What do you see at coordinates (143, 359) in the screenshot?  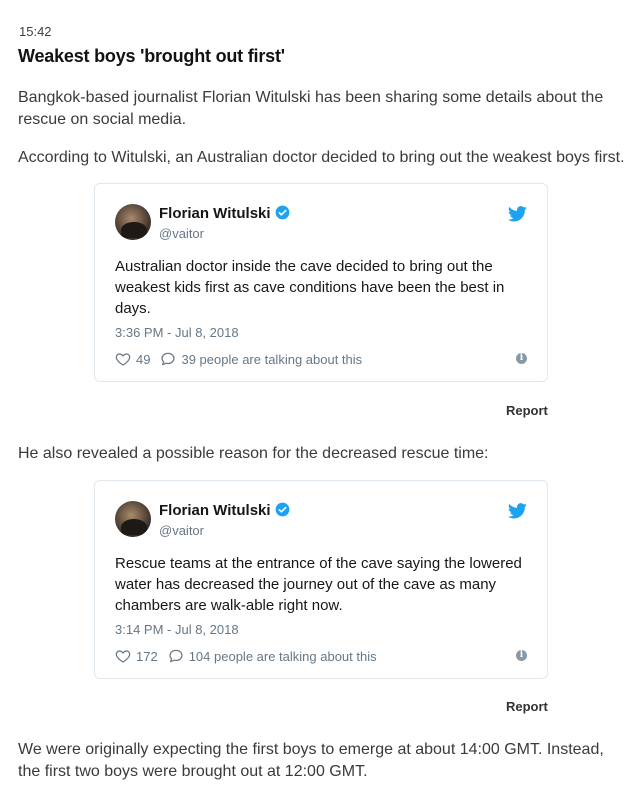 I see `like-count: 49` at bounding box center [143, 359].